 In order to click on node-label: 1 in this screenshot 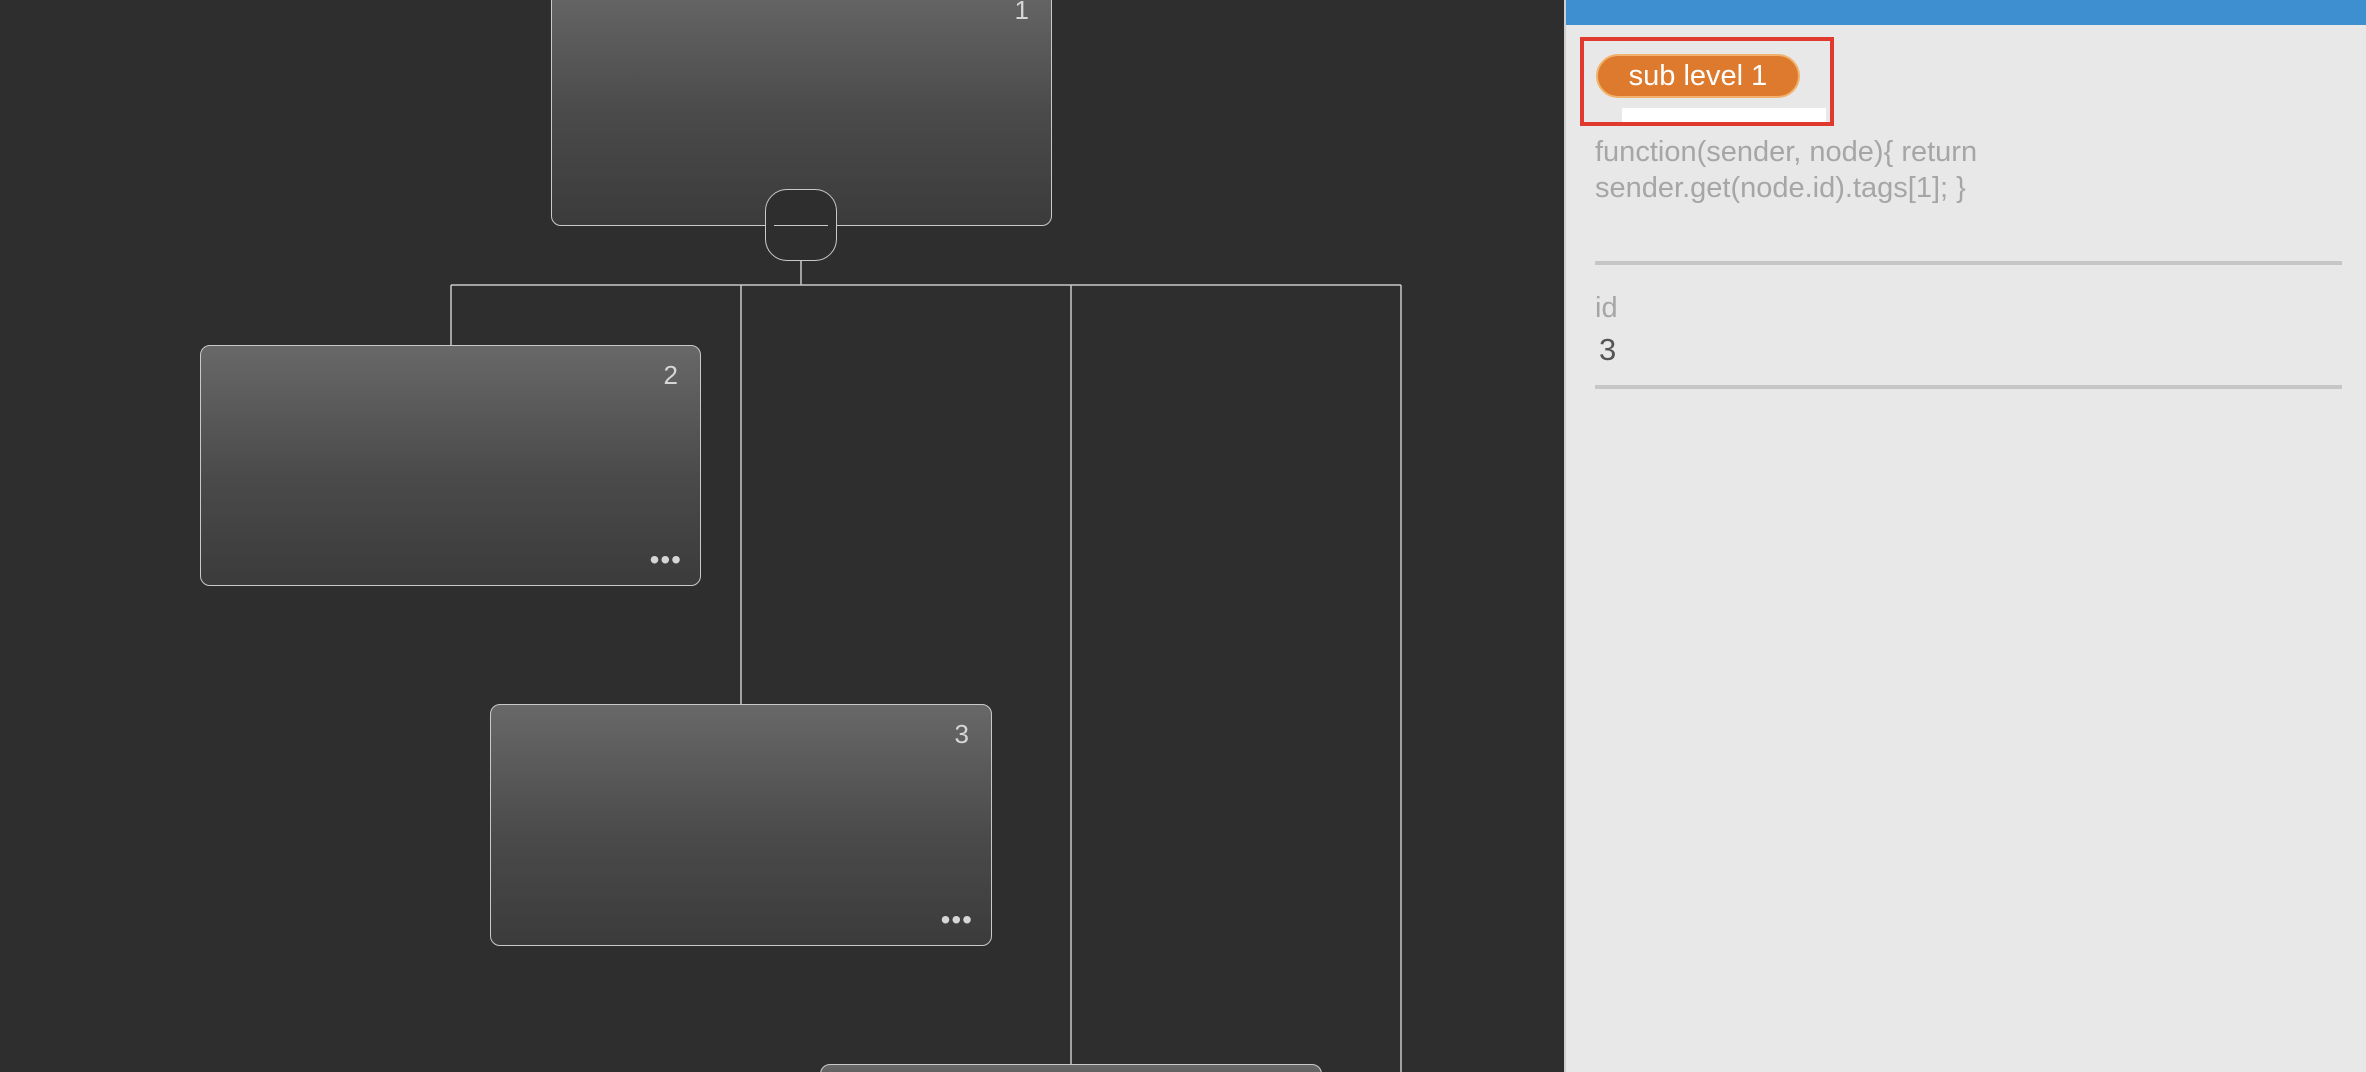, I will do `click(1021, 12)`.